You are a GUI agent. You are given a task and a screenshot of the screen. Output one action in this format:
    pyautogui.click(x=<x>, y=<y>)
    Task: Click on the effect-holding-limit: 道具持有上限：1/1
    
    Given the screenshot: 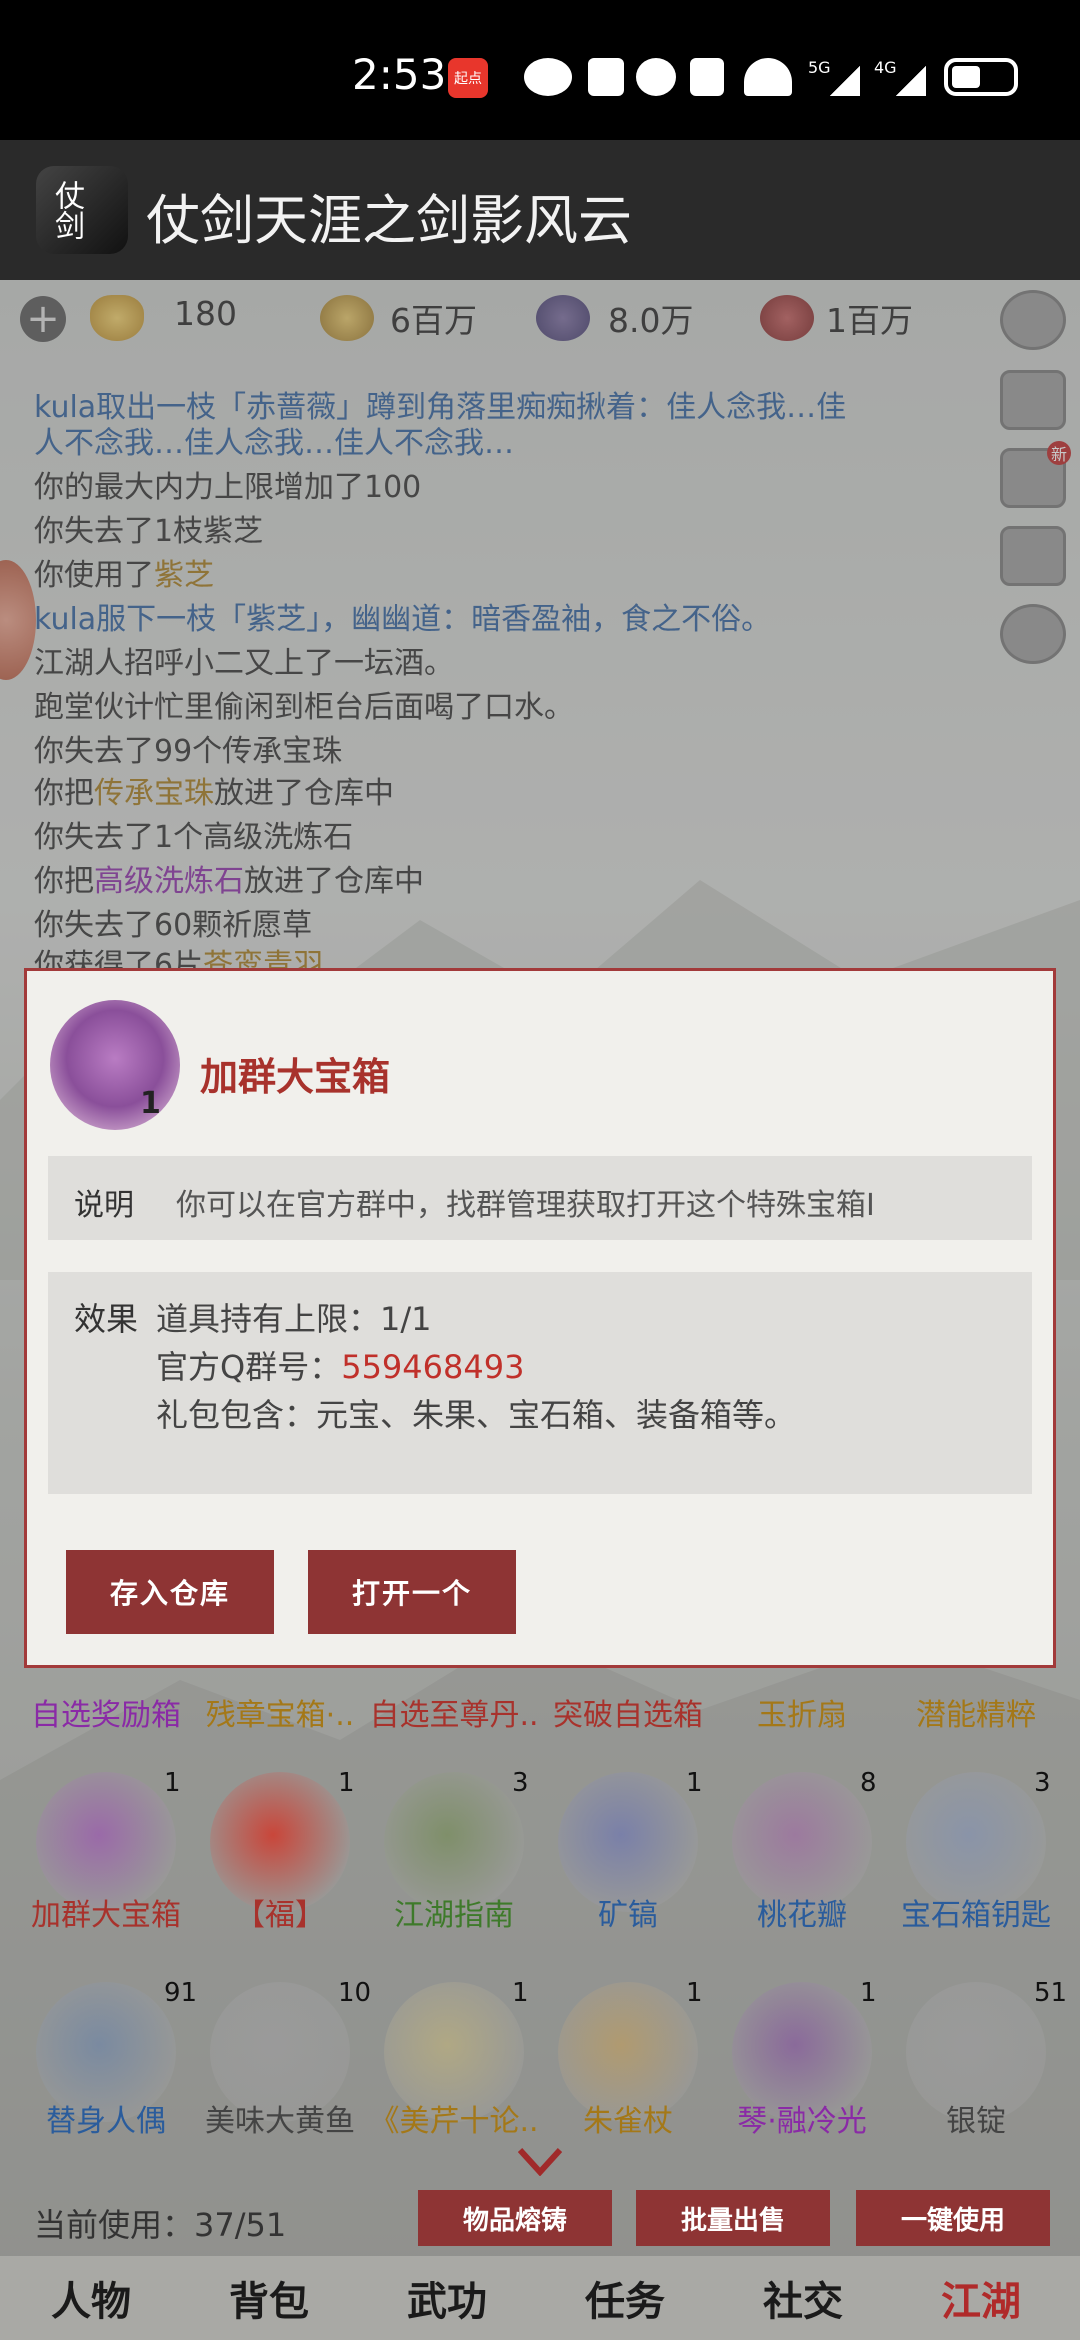 What is the action you would take?
    pyautogui.click(x=294, y=1319)
    